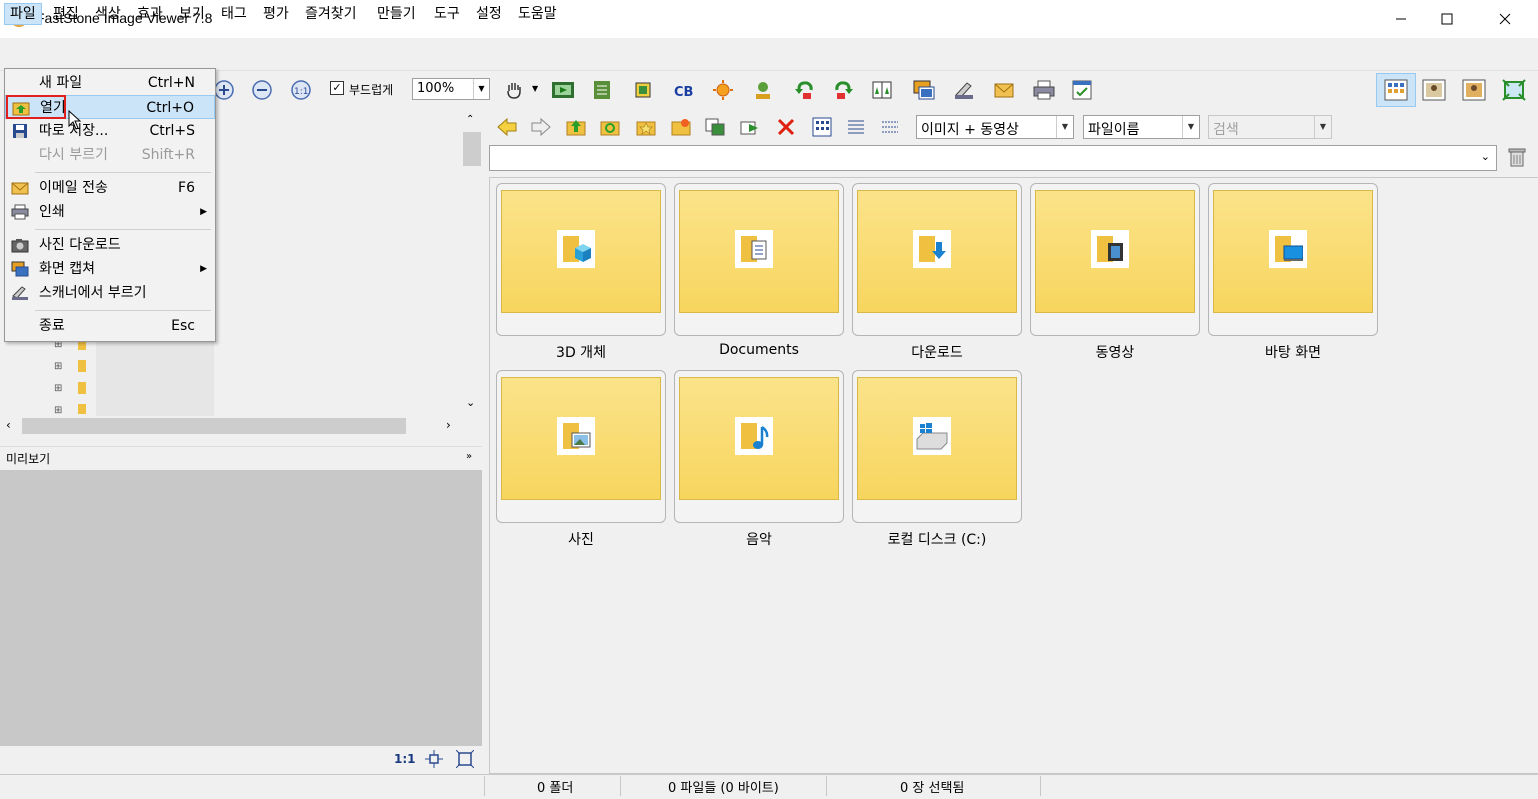 This screenshot has width=1538, height=799. I want to click on thumbnails-grid-icon, so click(1396, 90).